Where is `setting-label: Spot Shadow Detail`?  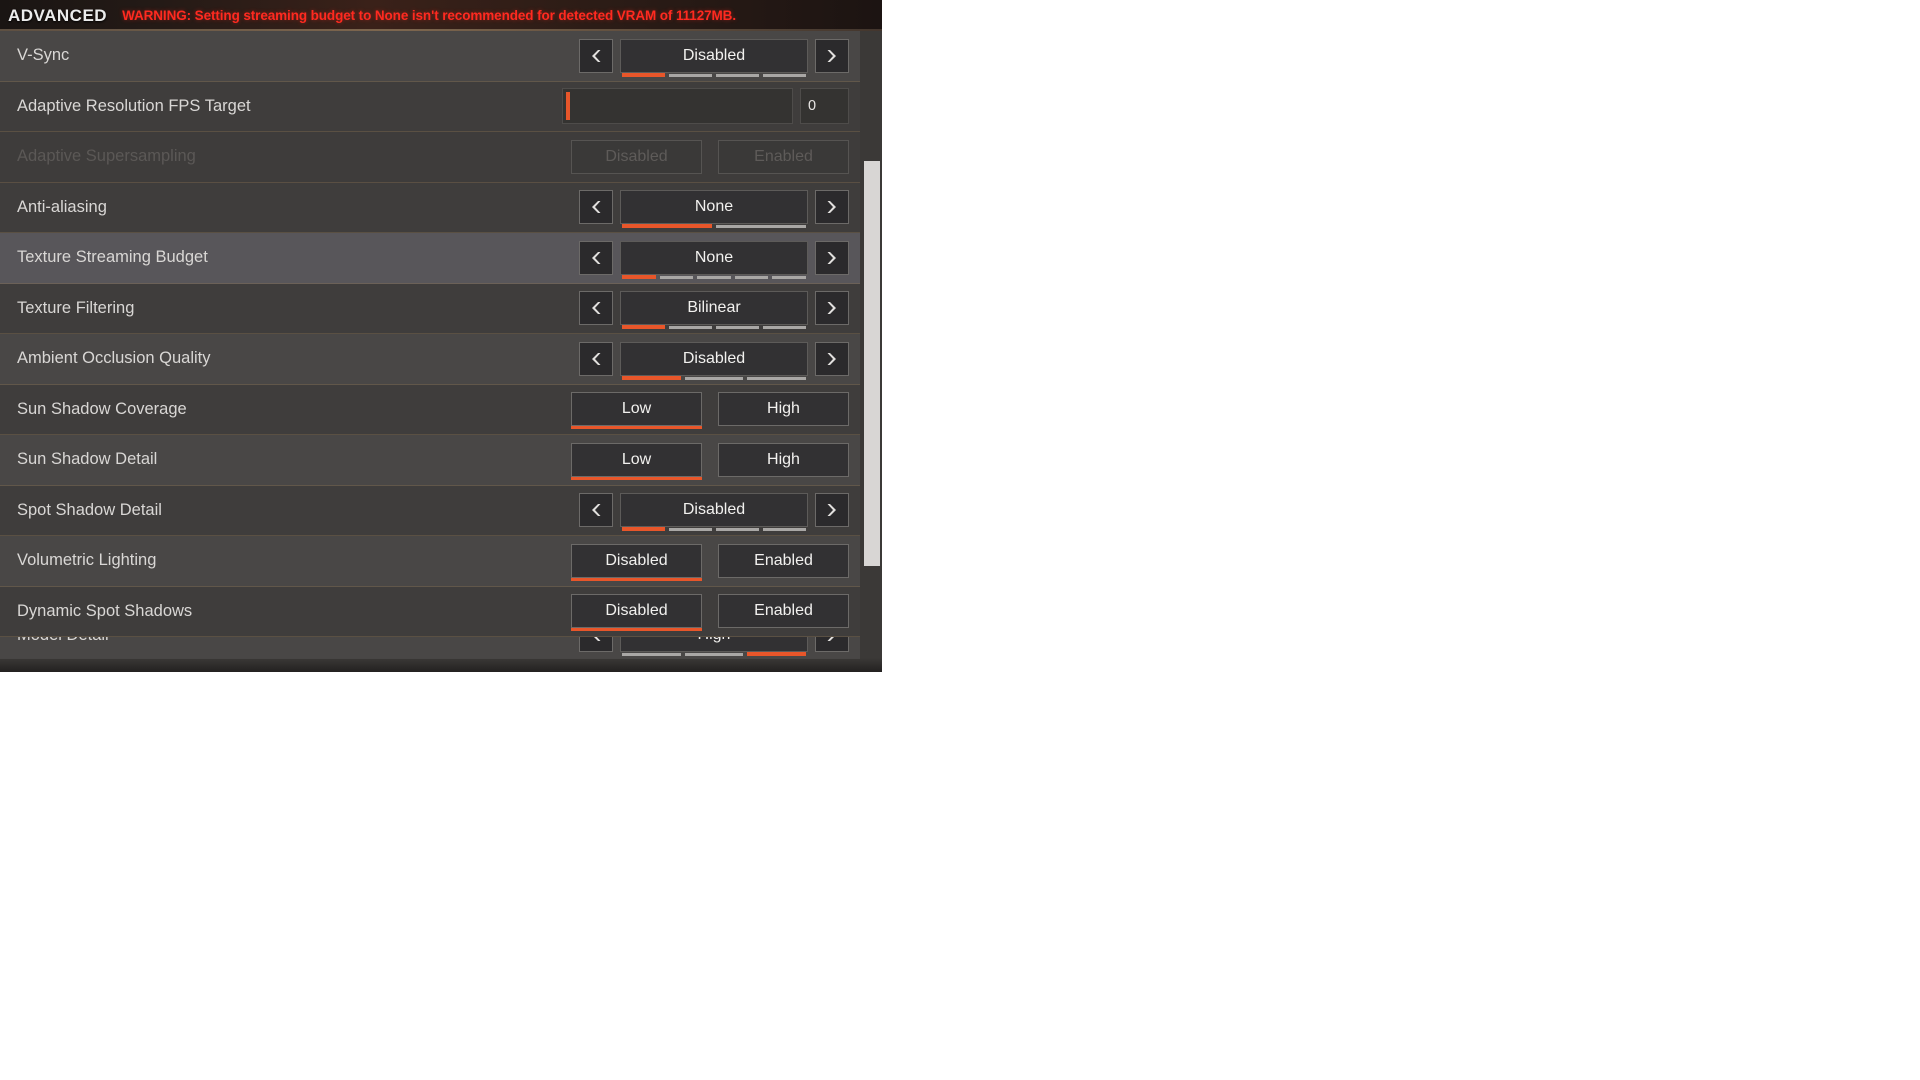
setting-label: Spot Shadow Detail is located at coordinates (89, 509).